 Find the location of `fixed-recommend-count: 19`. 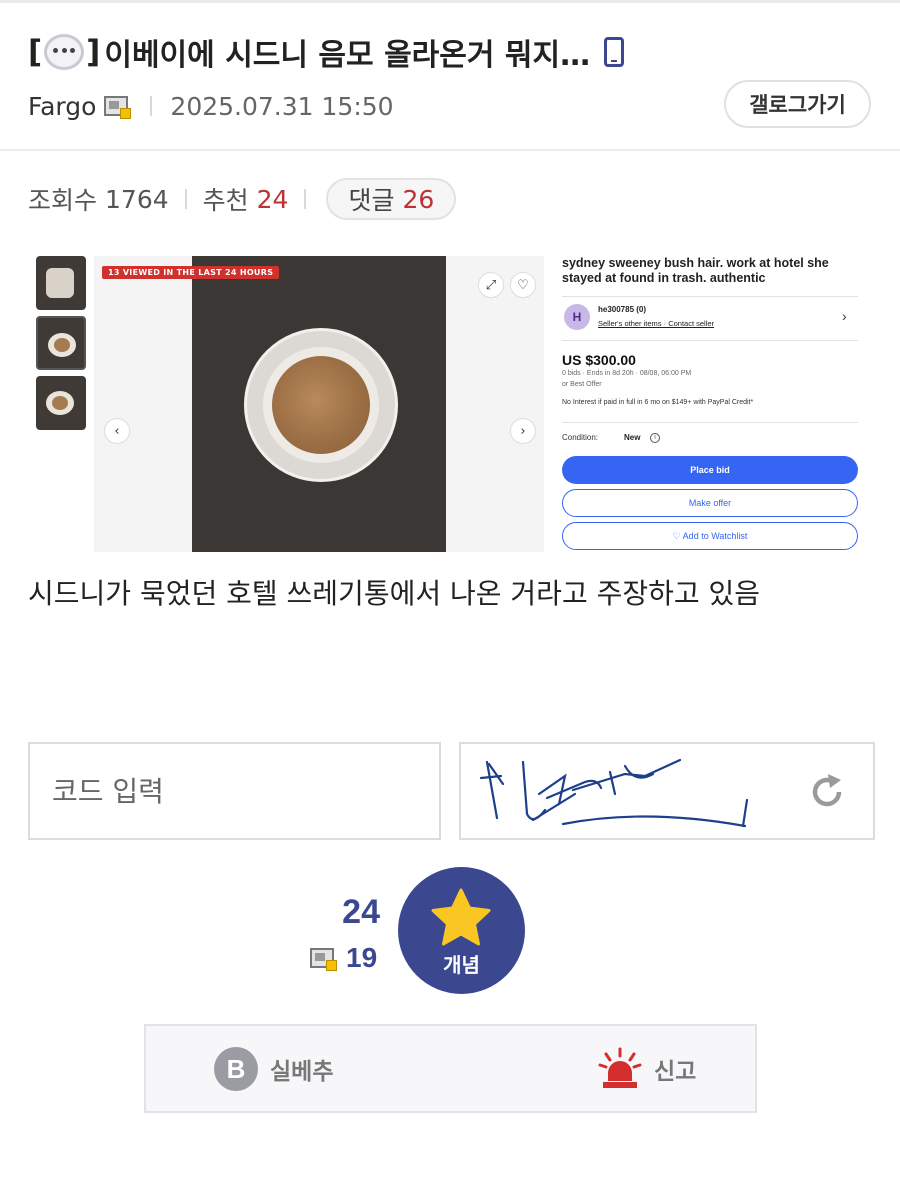

fixed-recommend-count: 19 is located at coordinates (362, 957).